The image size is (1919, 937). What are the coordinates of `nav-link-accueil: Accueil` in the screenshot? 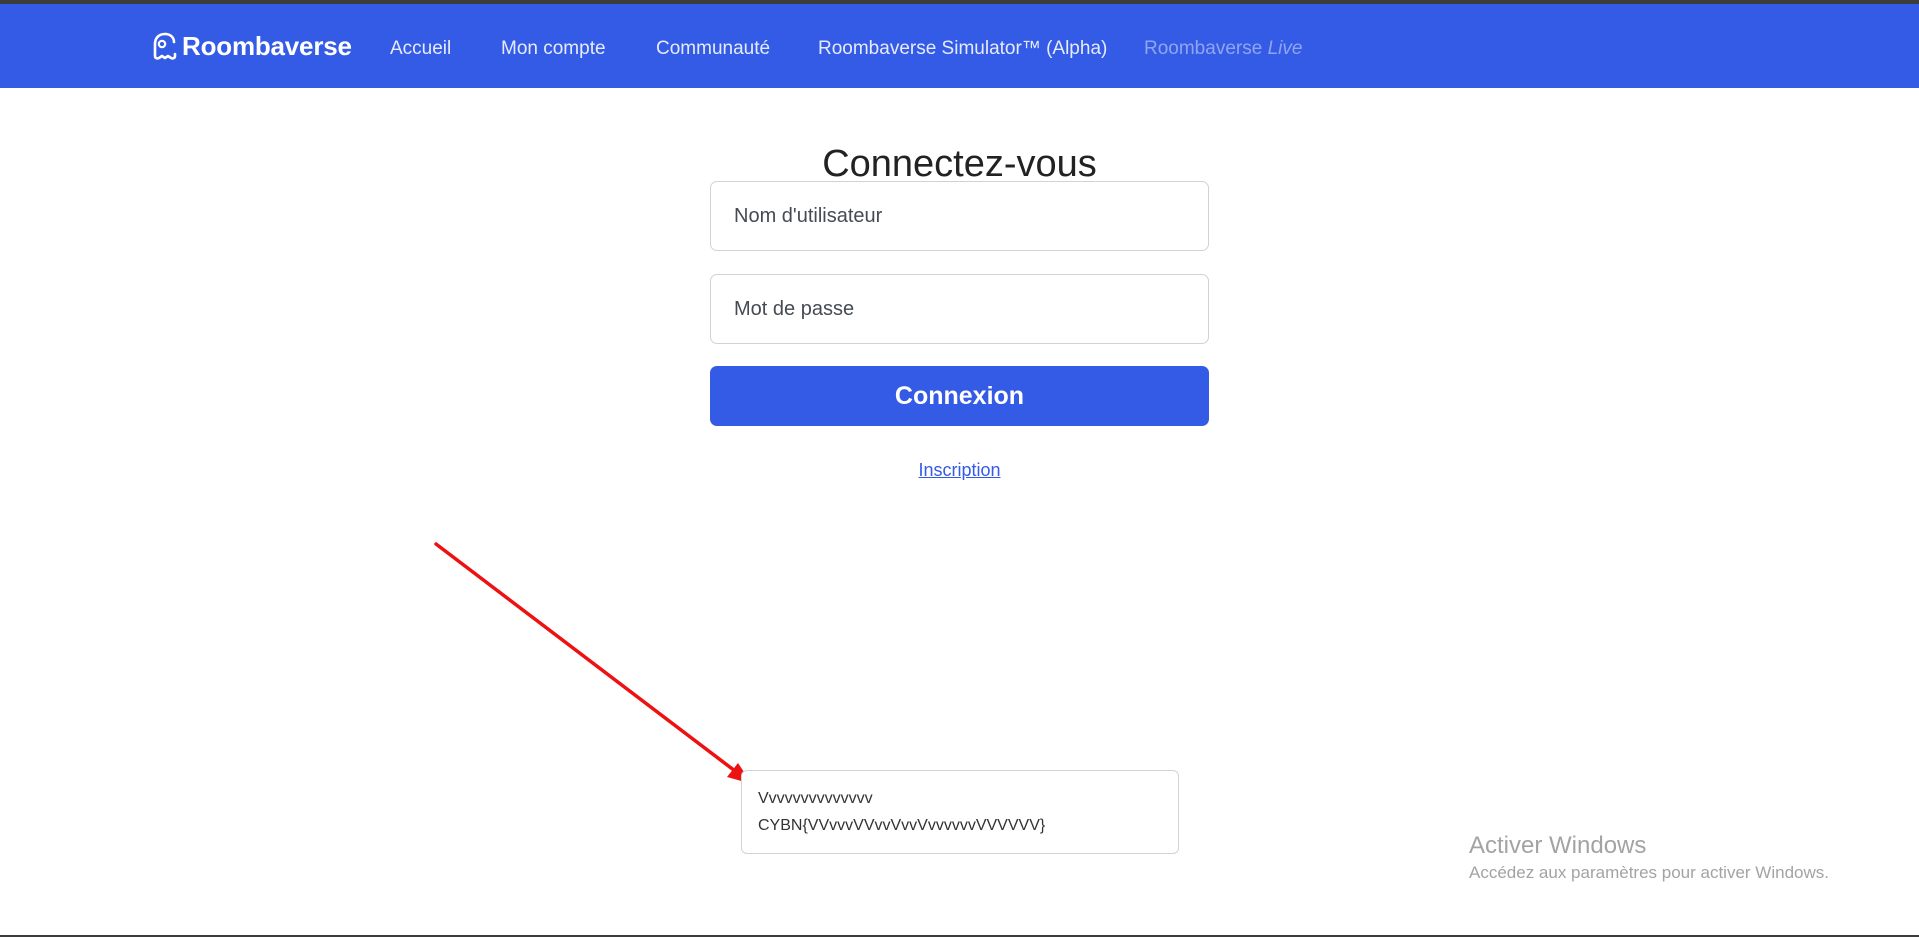 It's located at (420, 49).